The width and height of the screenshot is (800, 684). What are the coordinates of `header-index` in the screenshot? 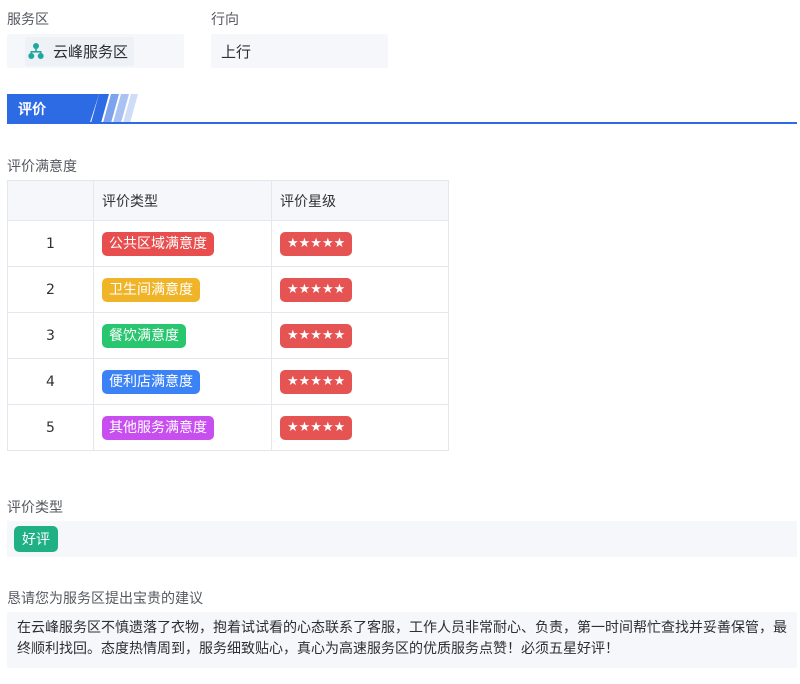 It's located at (50, 200).